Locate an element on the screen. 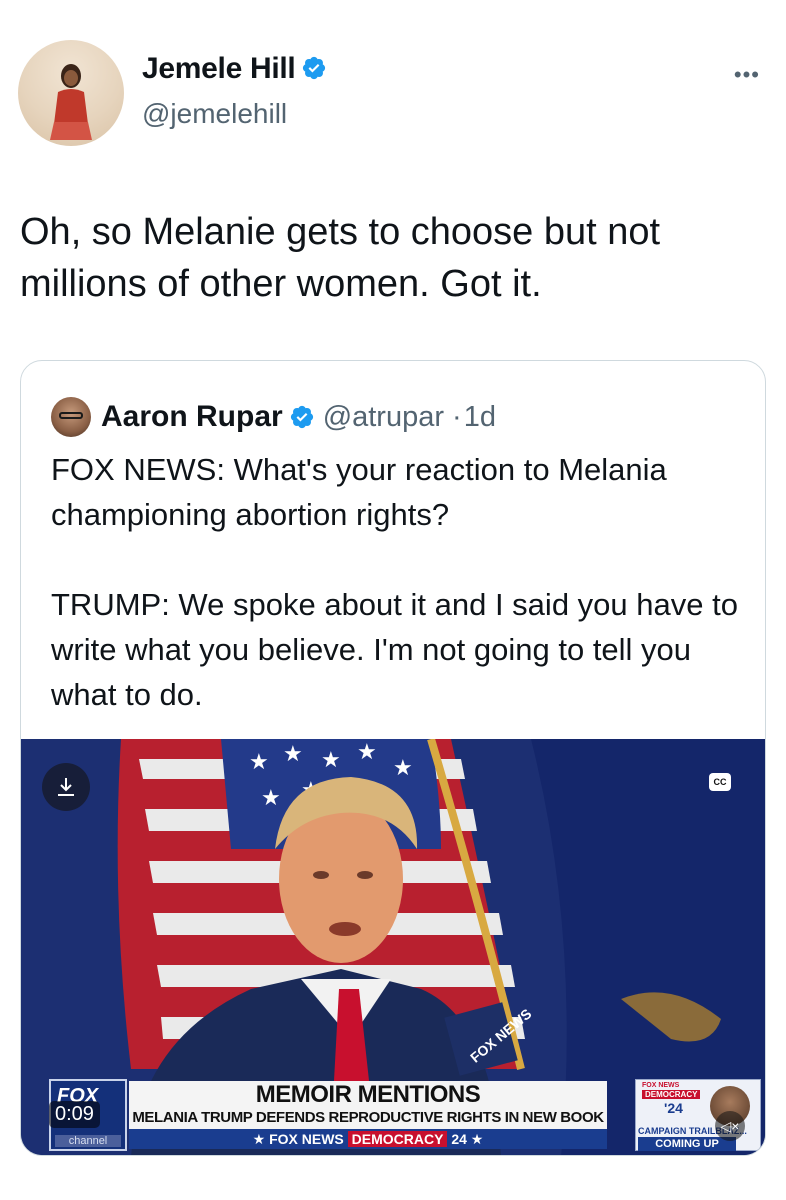 The width and height of the screenshot is (786, 1200). promo-network: FOX NEWS is located at coordinates (661, 1085).